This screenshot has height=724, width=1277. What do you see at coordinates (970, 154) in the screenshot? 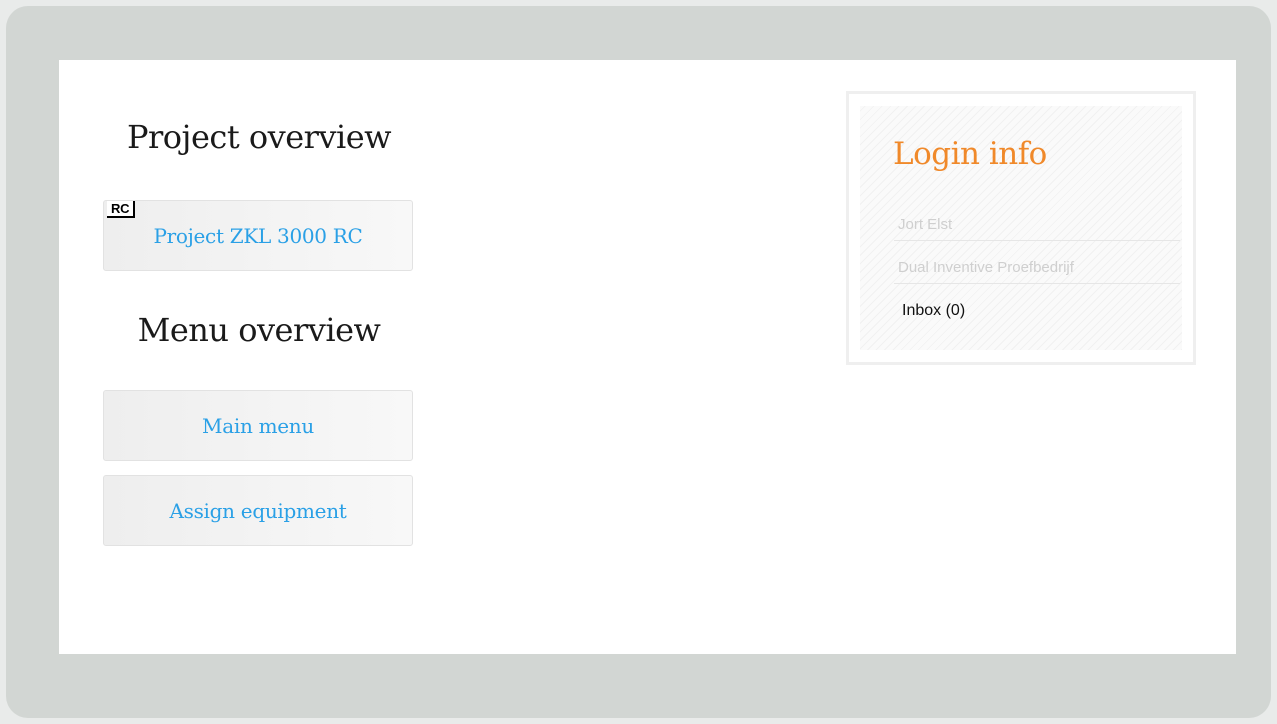
I see `login-info-title: Login info` at bounding box center [970, 154].